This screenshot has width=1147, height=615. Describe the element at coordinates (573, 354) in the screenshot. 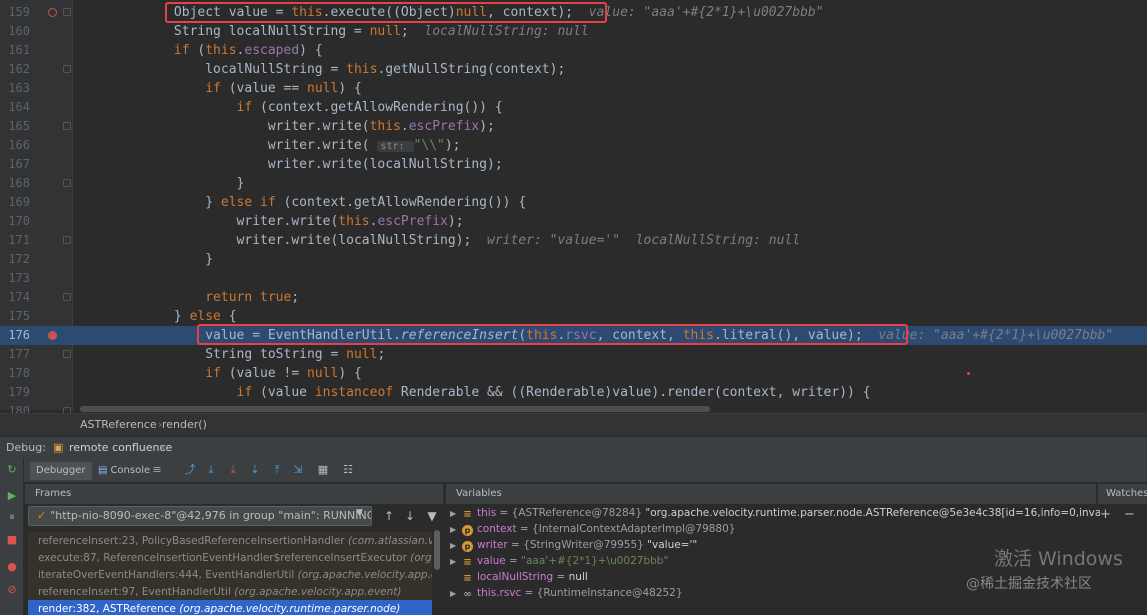

I see `code-line: 177 String toString = null;` at that location.